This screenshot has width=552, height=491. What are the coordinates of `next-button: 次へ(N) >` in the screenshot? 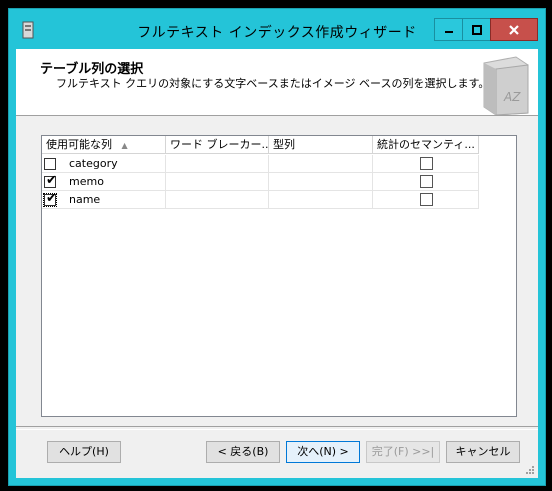 It's located at (323, 452).